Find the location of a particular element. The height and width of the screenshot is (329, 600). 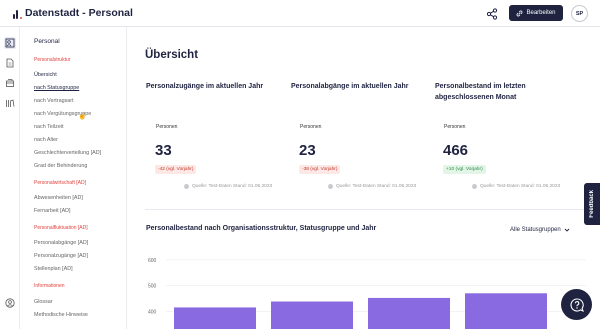

kpi-value-zugaenge: 33 is located at coordinates (163, 150).